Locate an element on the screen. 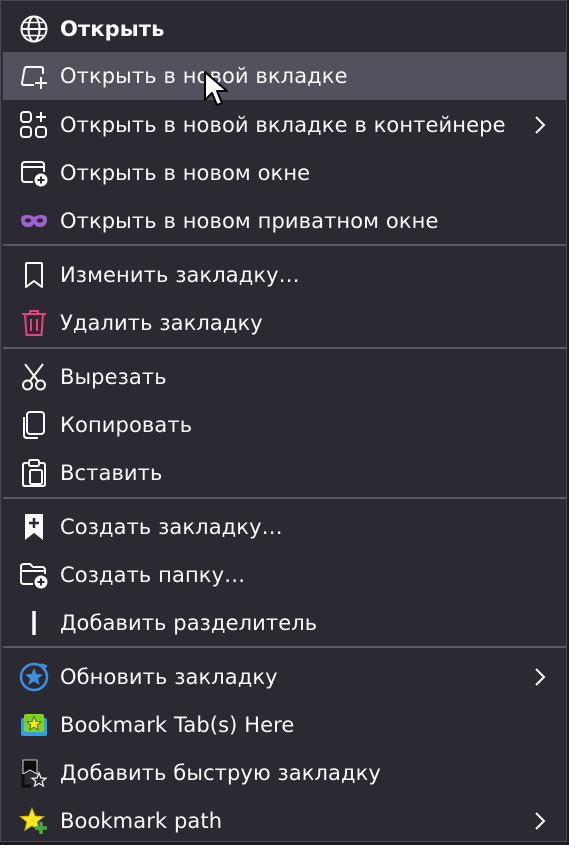 Image resolution: width=569 pixels, height=845 pixels. menu-item-update-bookmark: Обновить закладку is located at coordinates (284, 677).